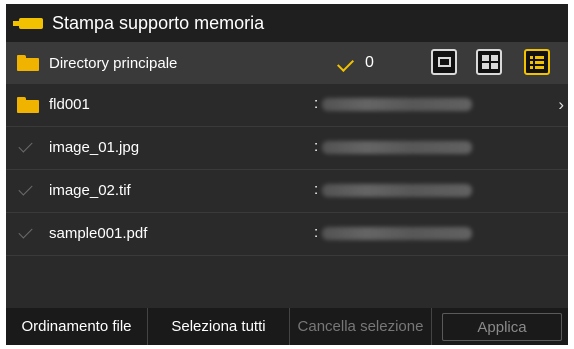 The height and width of the screenshot is (349, 574). I want to click on file-name: sample001.pdf, so click(98, 233).